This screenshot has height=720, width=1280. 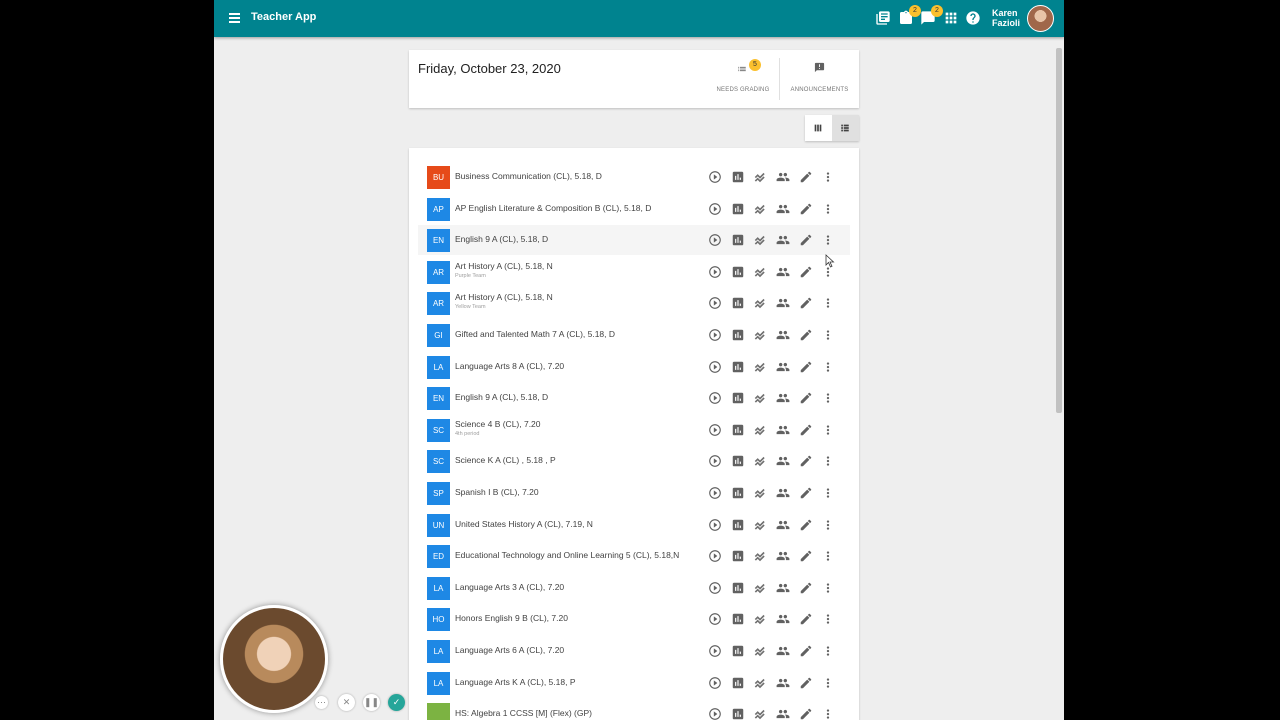 What do you see at coordinates (634, 303) in the screenshot?
I see `course-row: AR Art History A (CL), 5.18, N Yellow Team` at bounding box center [634, 303].